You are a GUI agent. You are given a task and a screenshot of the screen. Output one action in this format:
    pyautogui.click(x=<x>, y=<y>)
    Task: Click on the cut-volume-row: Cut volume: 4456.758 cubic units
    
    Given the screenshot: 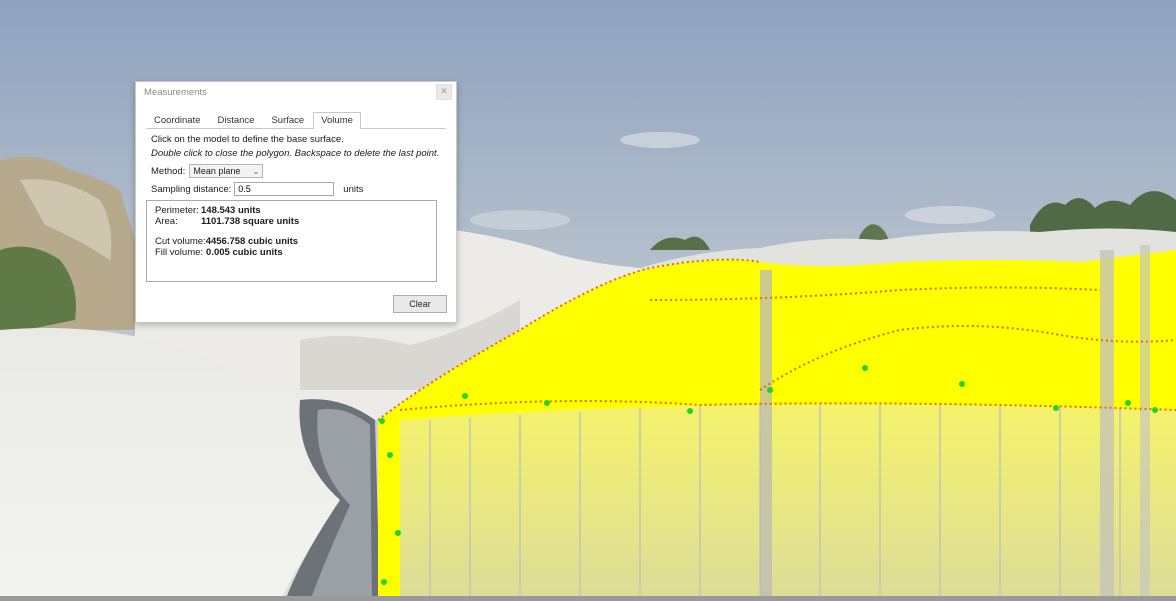 What is the action you would take?
    pyautogui.click(x=295, y=241)
    